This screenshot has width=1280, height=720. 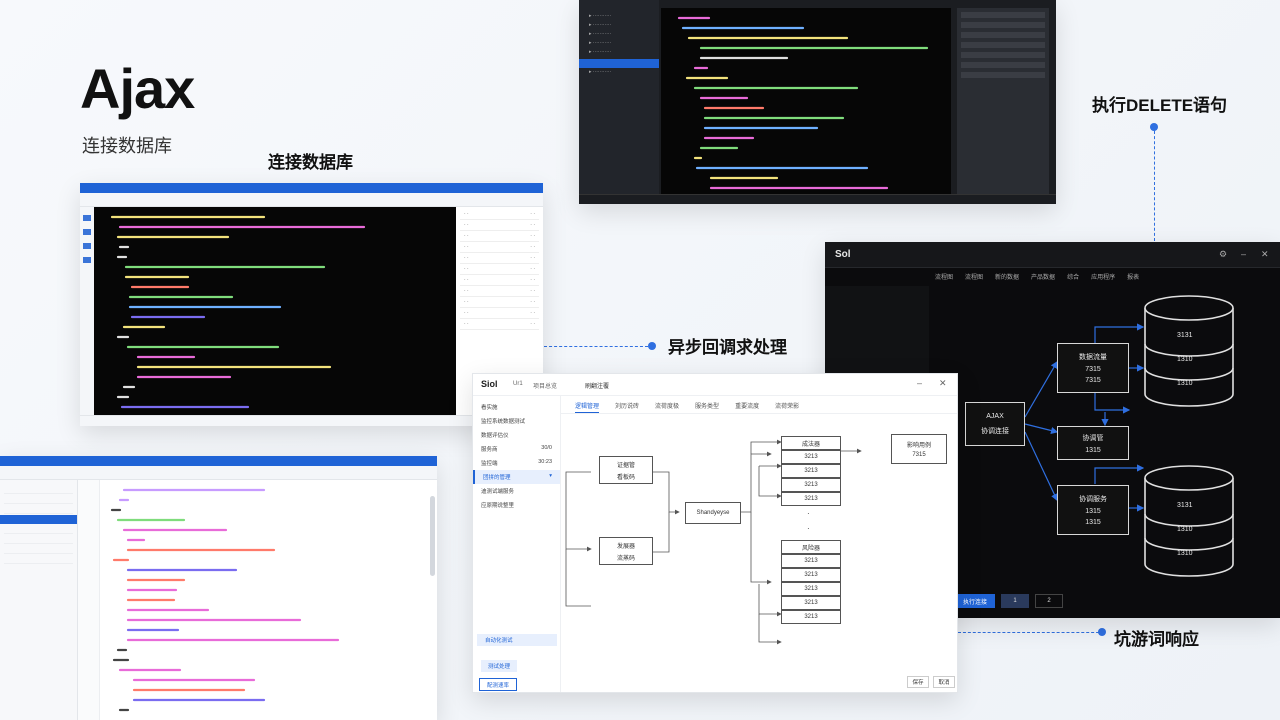 What do you see at coordinates (545, 385) in the screenshot?
I see `nav-link: 项目总览` at bounding box center [545, 385].